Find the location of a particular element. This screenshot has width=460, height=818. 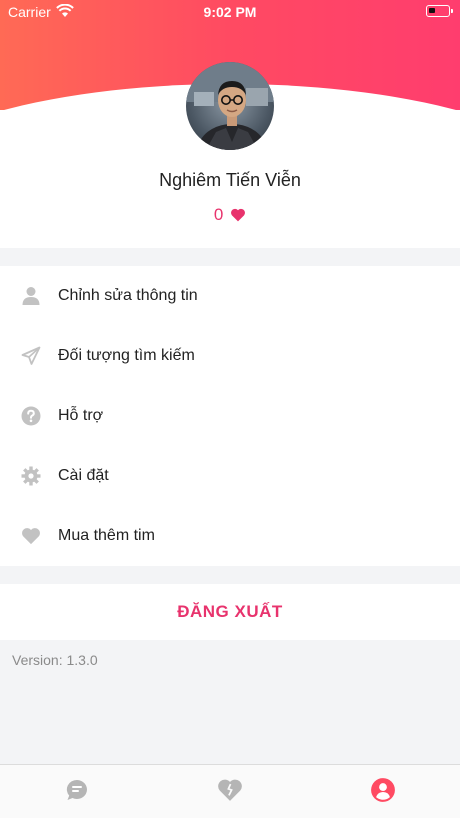

menu-item-buy-hearts: Mua thêm tim is located at coordinates (230, 536).